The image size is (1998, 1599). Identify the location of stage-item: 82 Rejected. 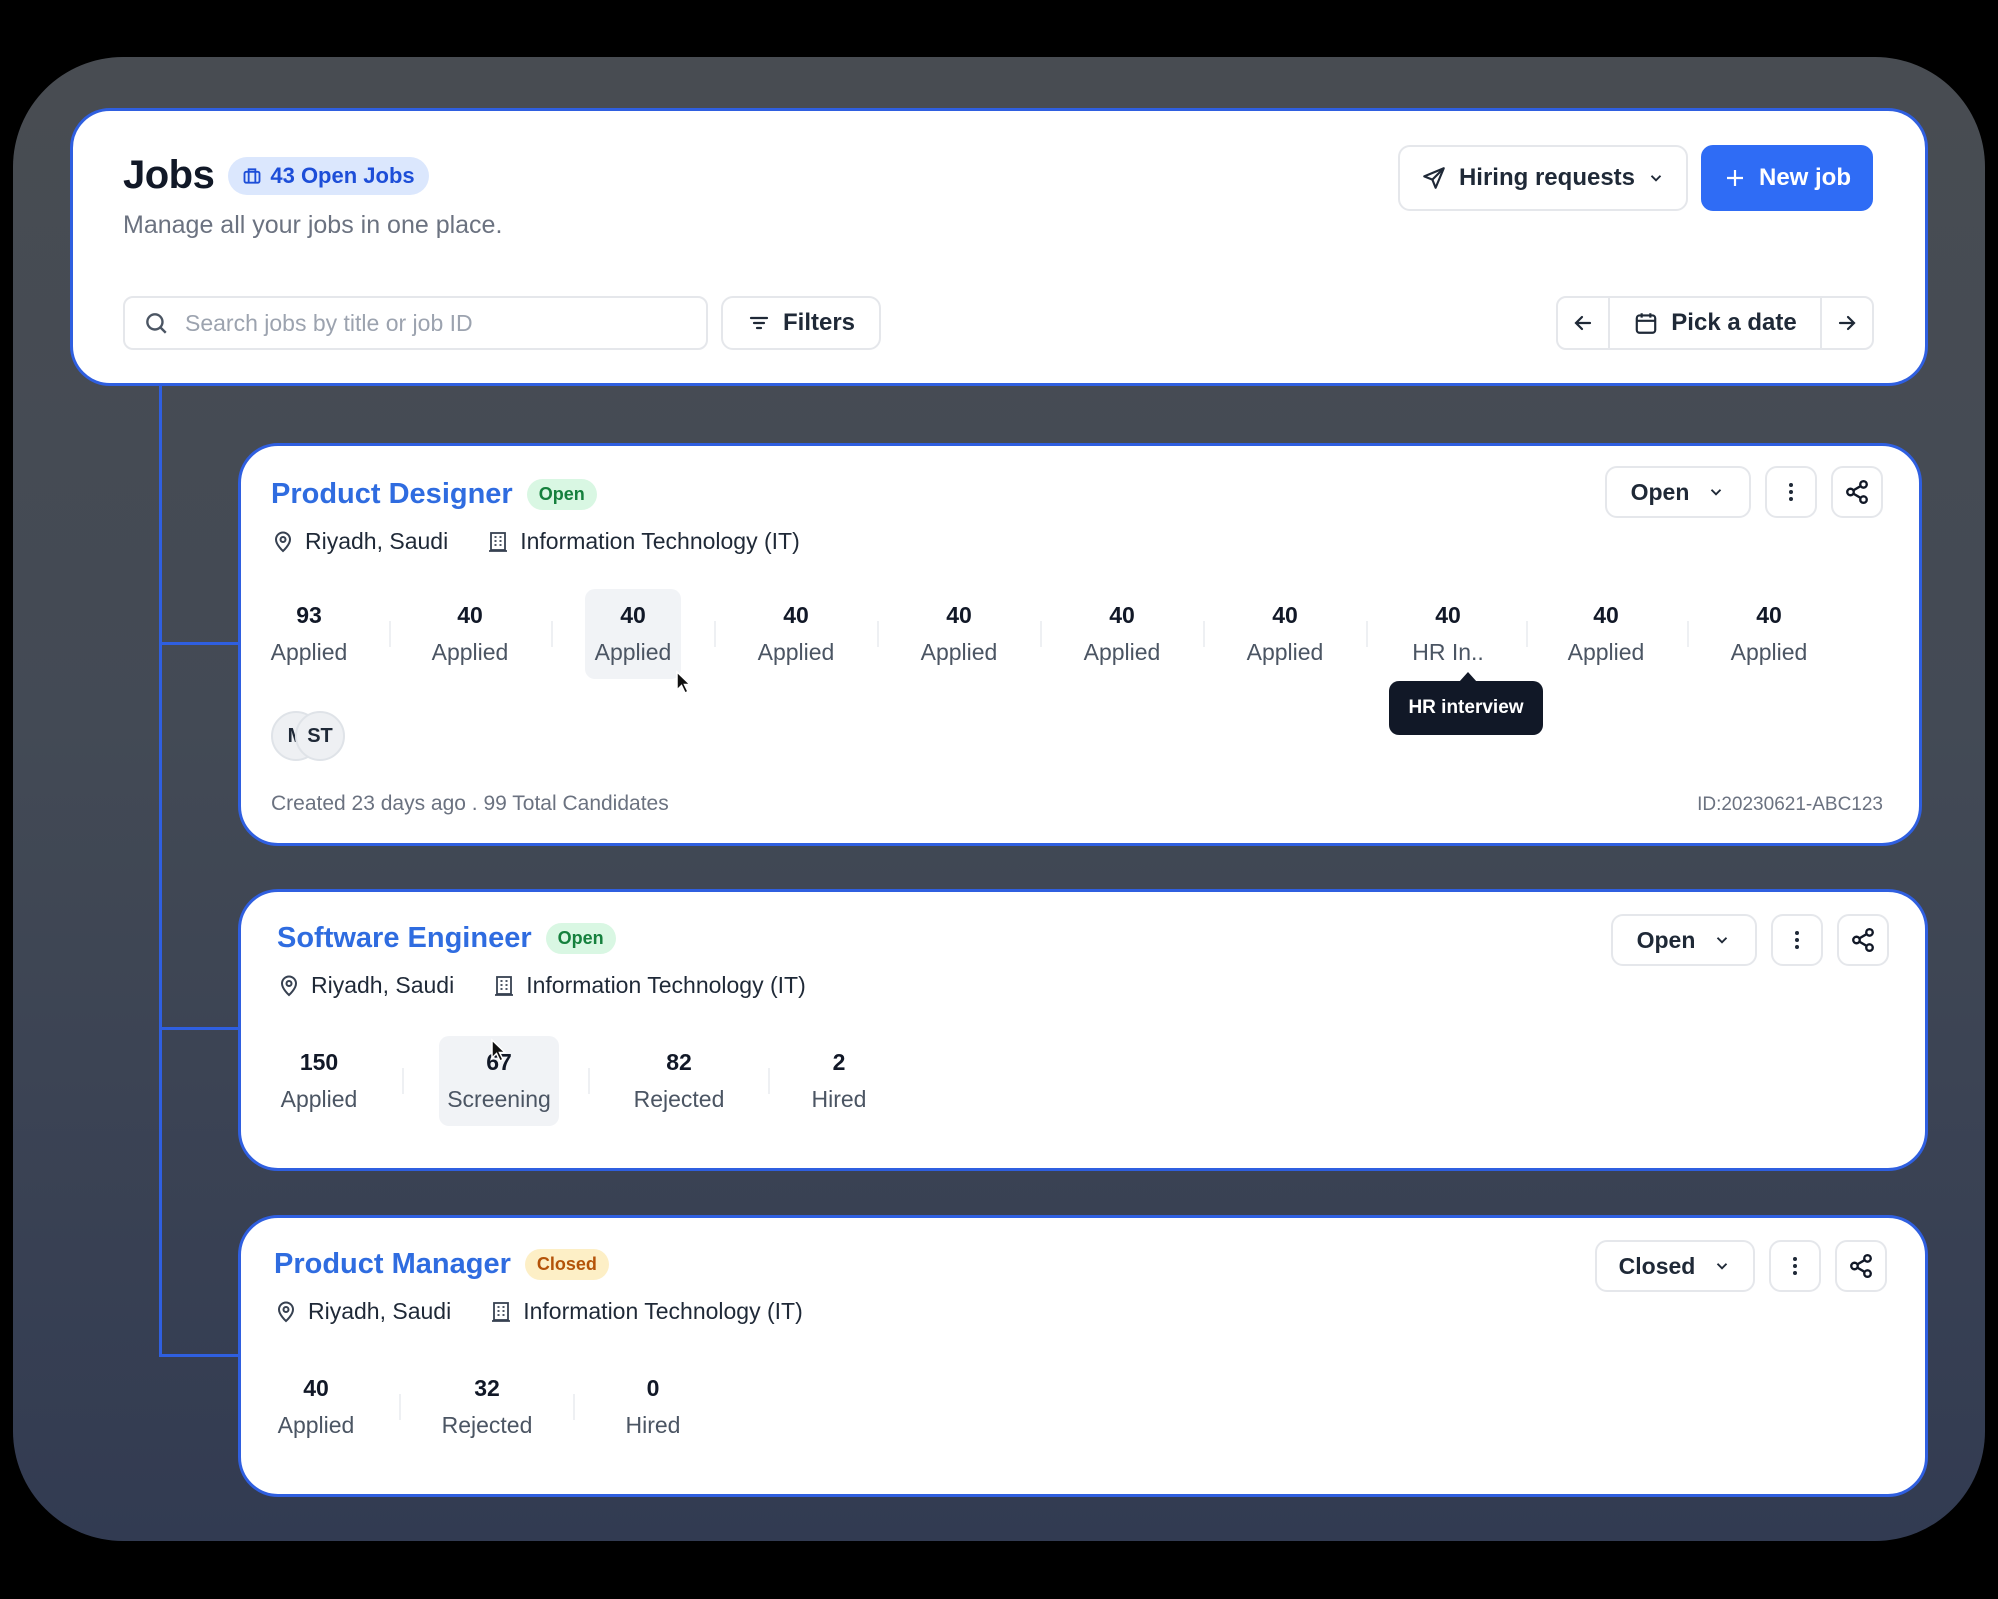
(679, 1081).